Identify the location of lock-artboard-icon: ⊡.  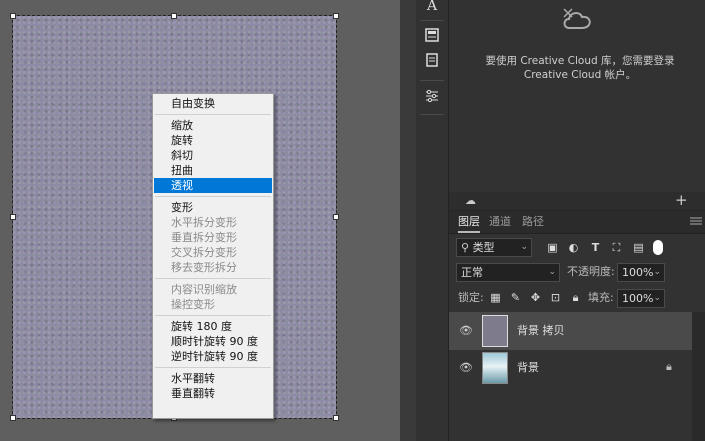
(555, 297).